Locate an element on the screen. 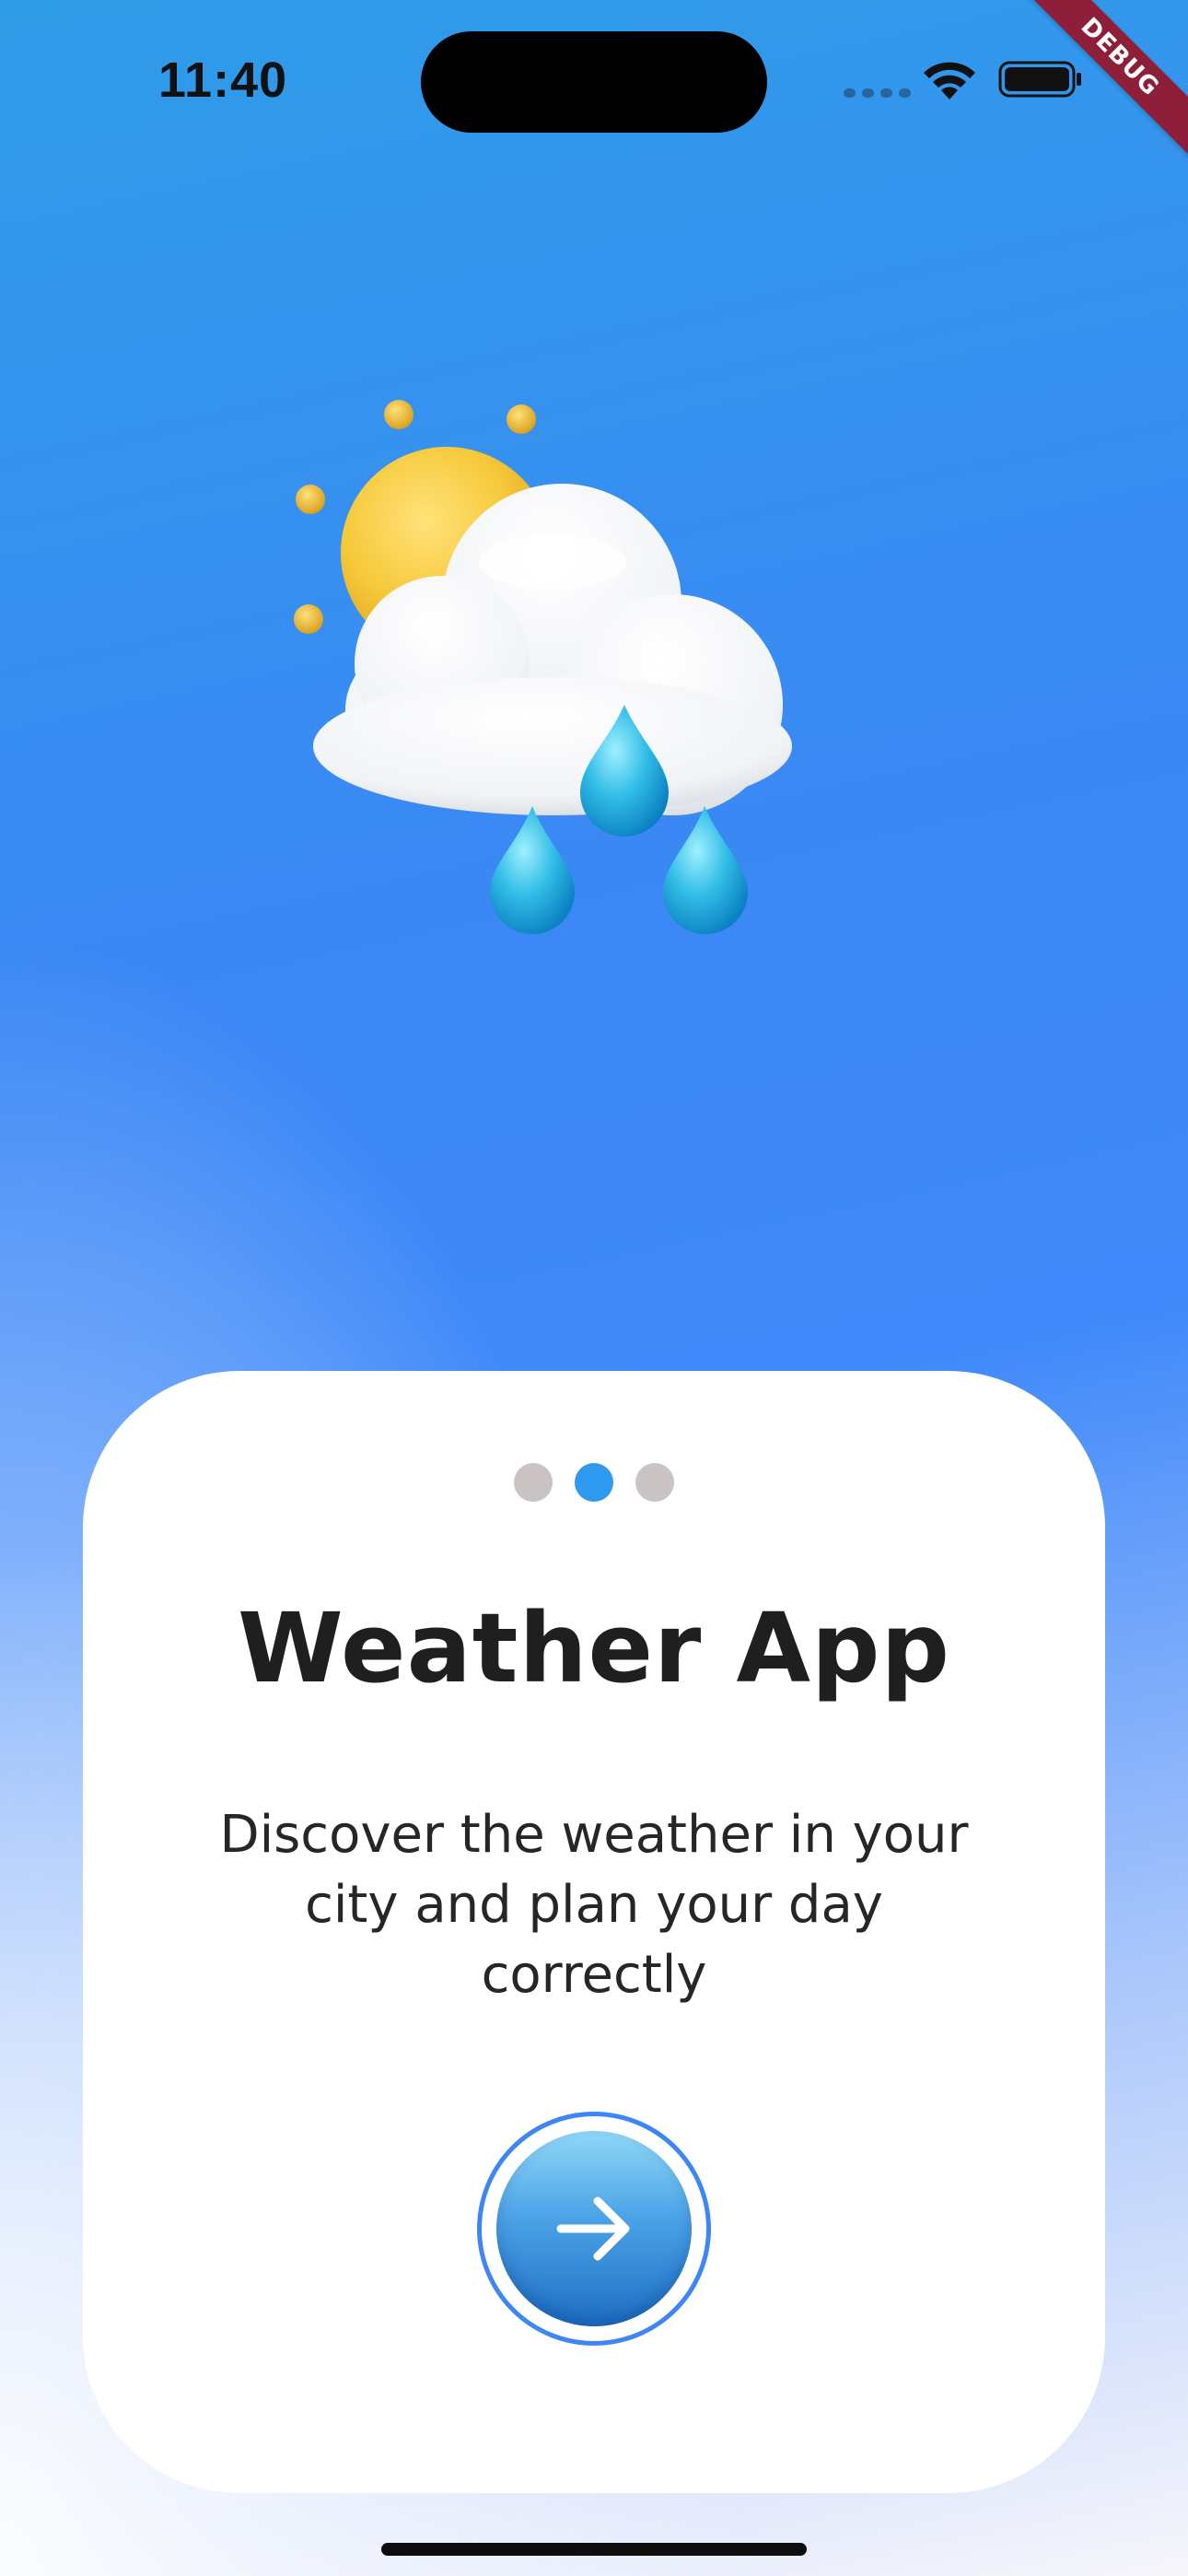 Image resolution: width=1188 pixels, height=2576 pixels. status-bar: 11:40 is located at coordinates (594, 78).